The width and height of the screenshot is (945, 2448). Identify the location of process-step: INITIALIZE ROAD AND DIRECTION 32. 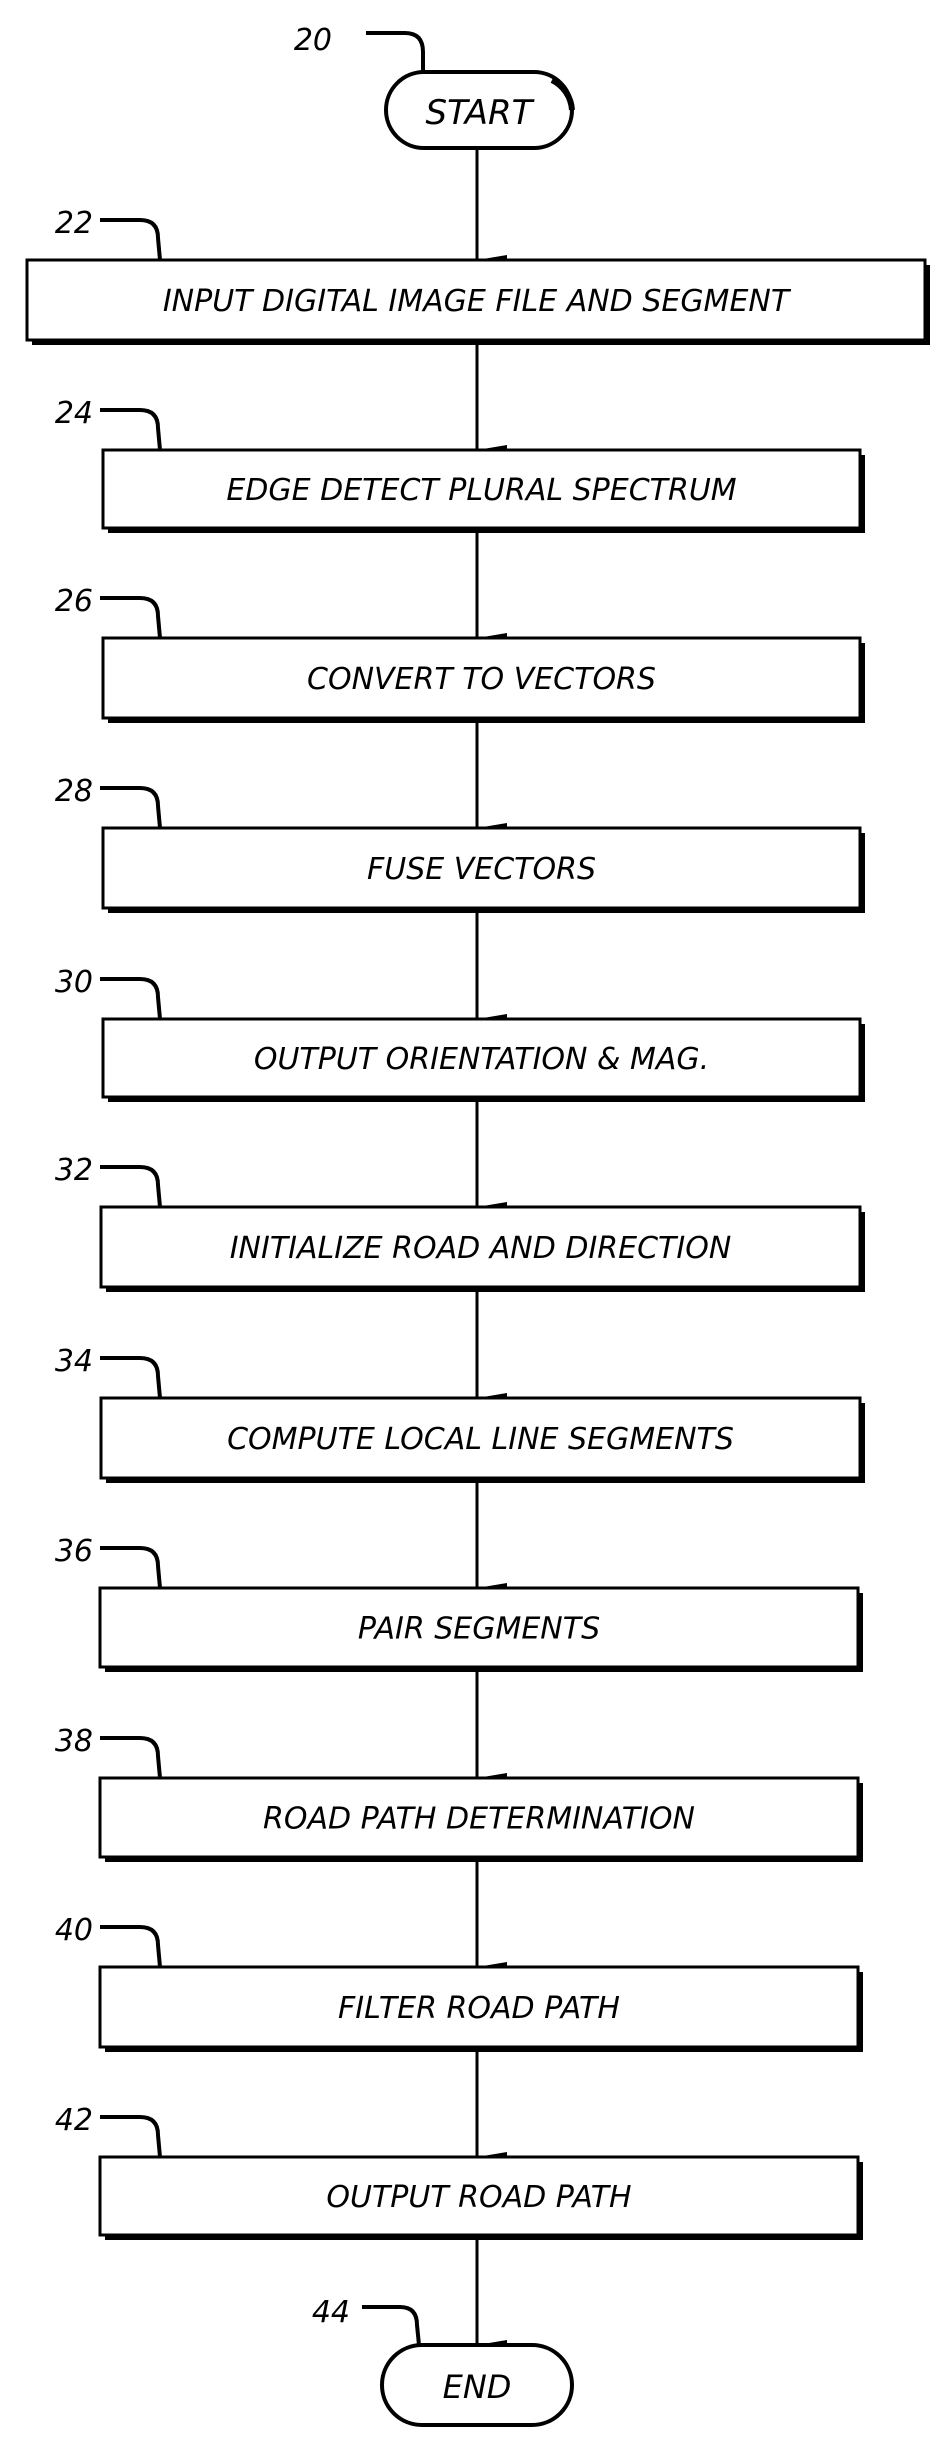
(460, 1222).